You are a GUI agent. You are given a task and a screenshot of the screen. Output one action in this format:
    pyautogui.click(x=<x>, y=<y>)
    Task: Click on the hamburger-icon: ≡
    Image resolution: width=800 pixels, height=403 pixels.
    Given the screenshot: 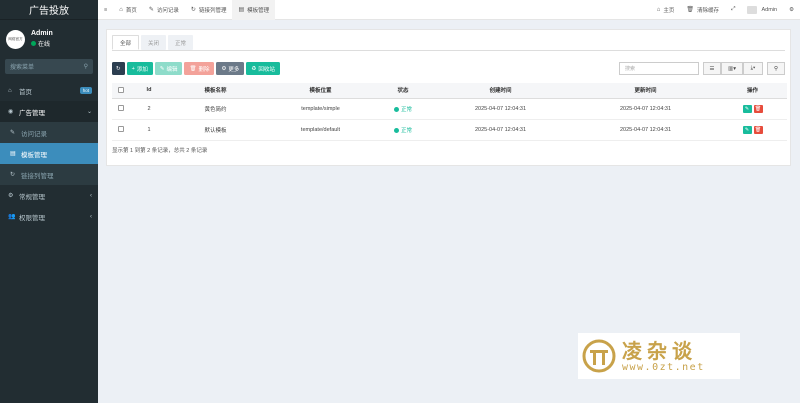 What is the action you would take?
    pyautogui.click(x=106, y=9)
    